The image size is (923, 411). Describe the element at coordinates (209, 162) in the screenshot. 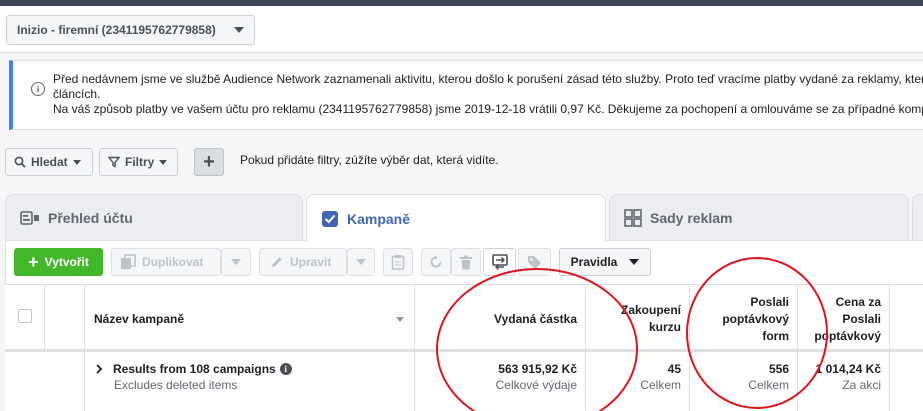

I see `add-filter-button: +` at that location.